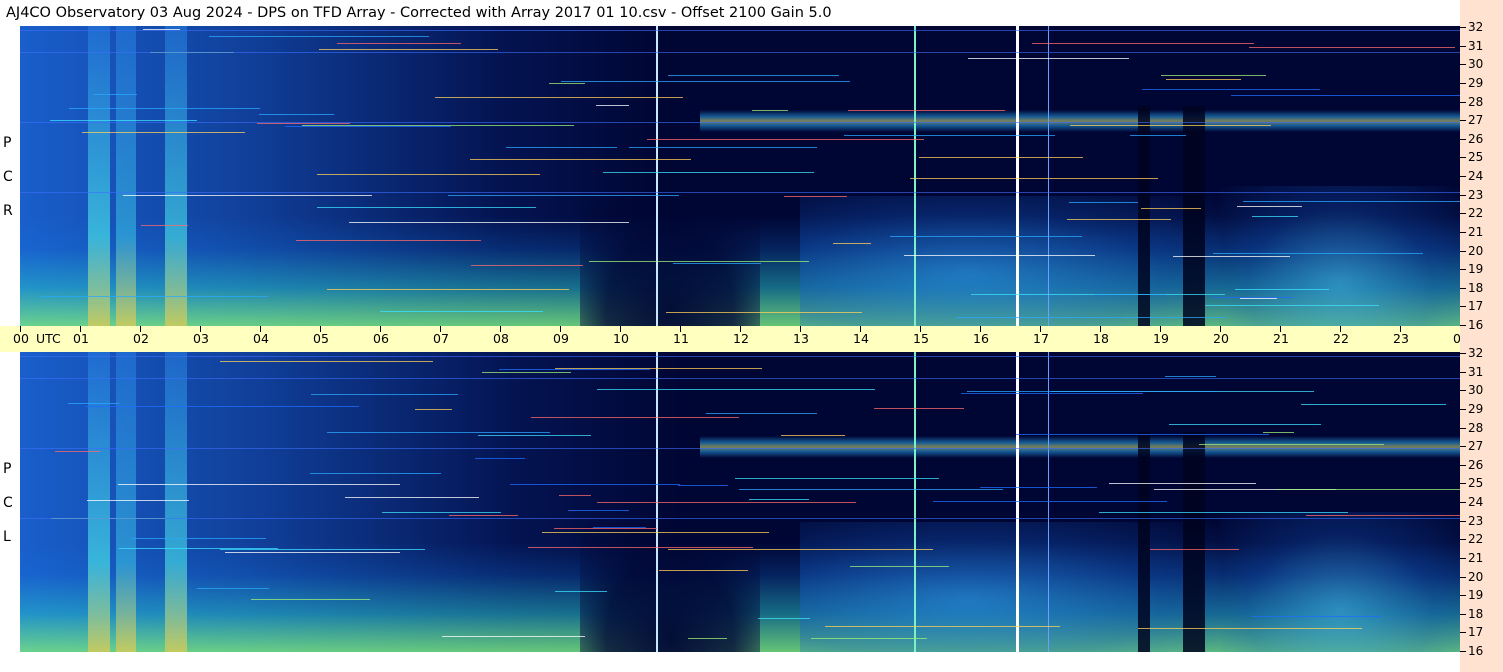 Image resolution: width=1503 pixels, height=672 pixels. Describe the element at coordinates (1476, 577) in the screenshot. I see `bottom-freq-tick-label: 20` at that location.